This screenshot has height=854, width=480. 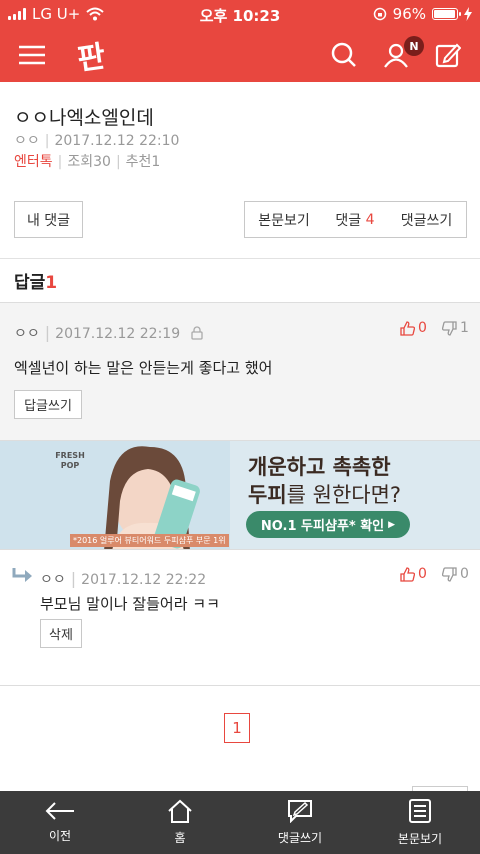 I want to click on tab-view-post: 본문보기, so click(x=420, y=822).